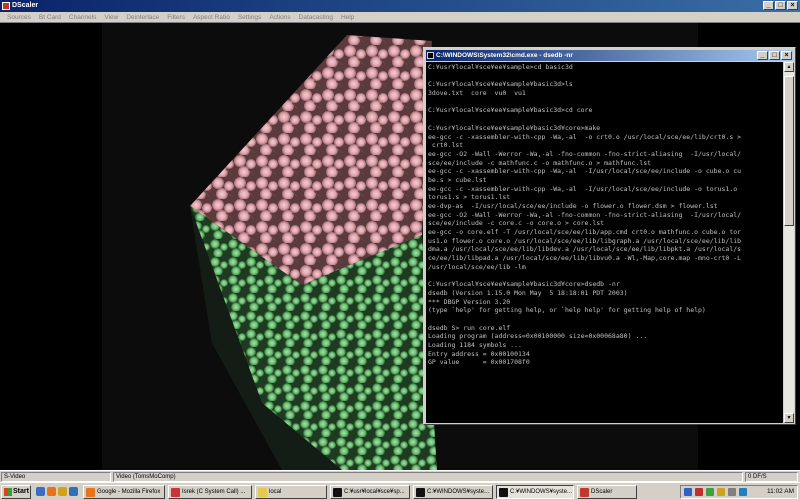  What do you see at coordinates (780, 5) in the screenshot?
I see `maximize-button: □` at bounding box center [780, 5].